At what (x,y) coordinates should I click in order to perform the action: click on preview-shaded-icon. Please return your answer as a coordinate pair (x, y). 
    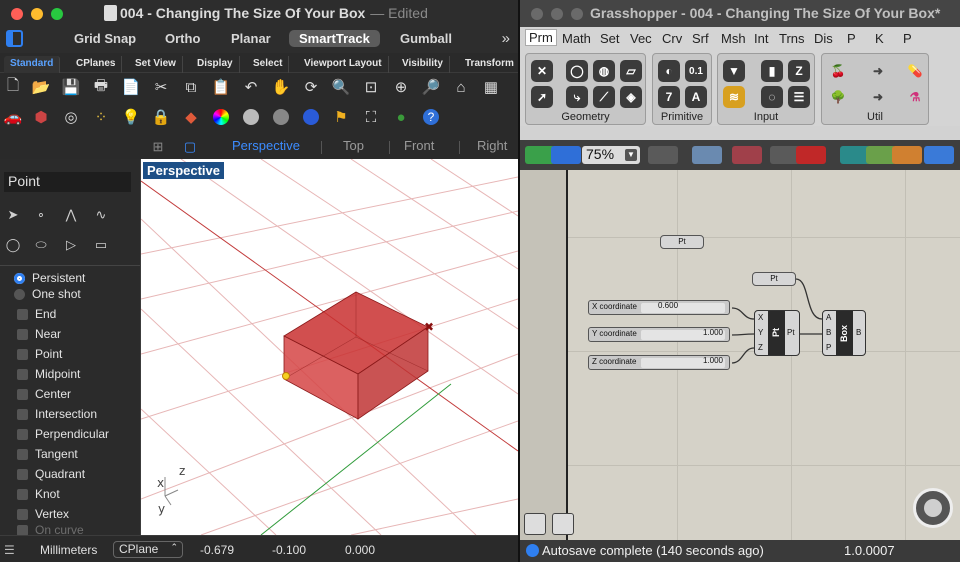
    Looking at the image, I should click on (811, 155).